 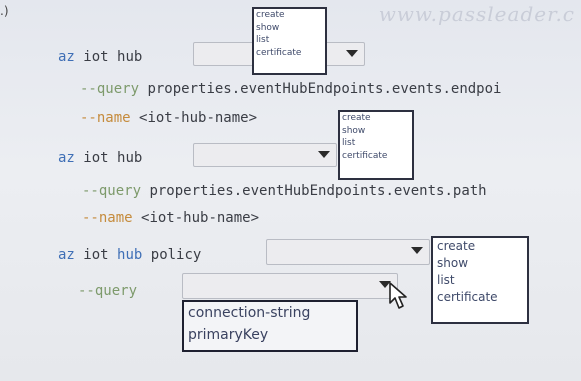 What do you see at coordinates (270, 313) in the screenshot?
I see `option-connection-string: connection-string` at bounding box center [270, 313].